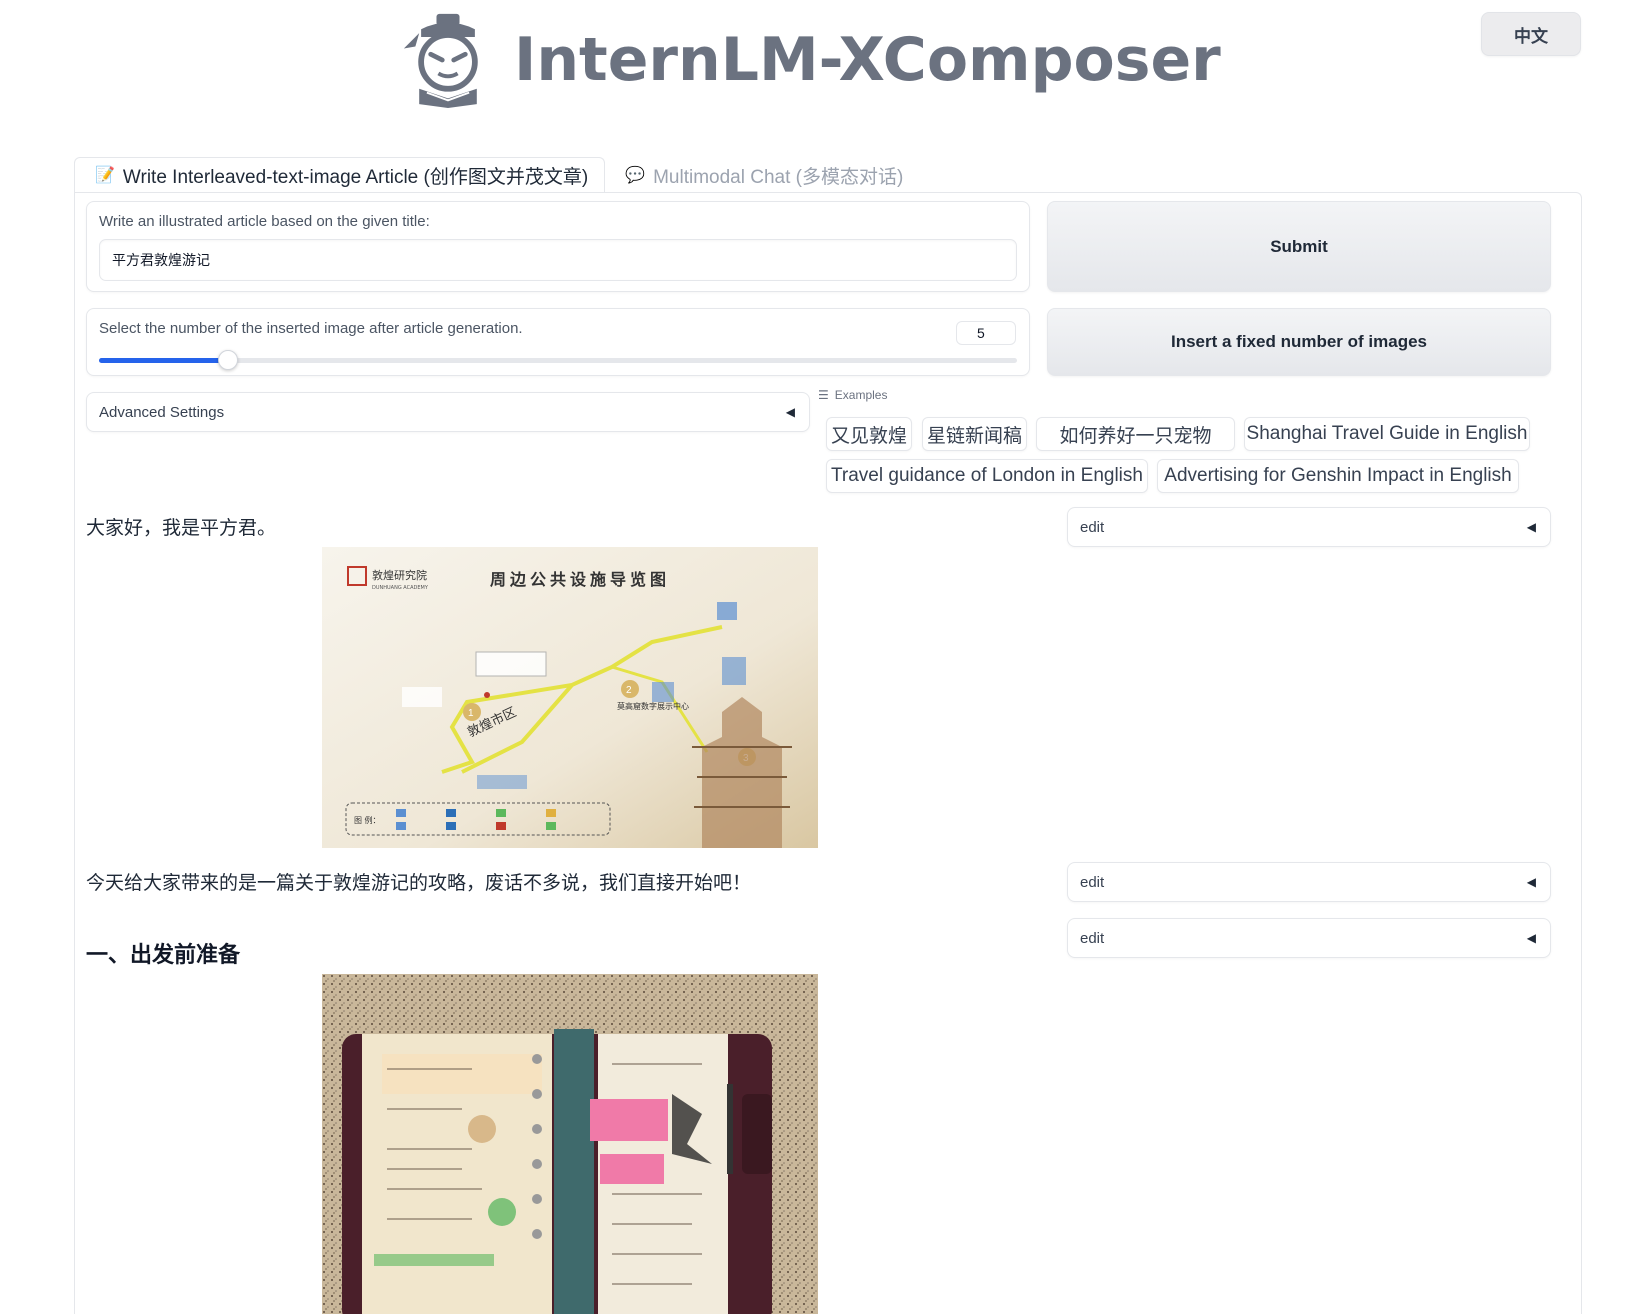 The image size is (1649, 1314). I want to click on map-exhibition-label: 莫高窟数字展示中心, so click(653, 706).